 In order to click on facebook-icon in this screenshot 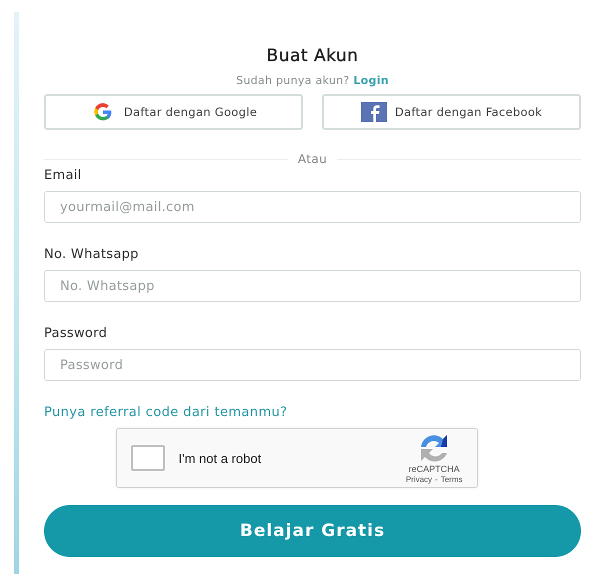, I will do `click(373, 112)`.